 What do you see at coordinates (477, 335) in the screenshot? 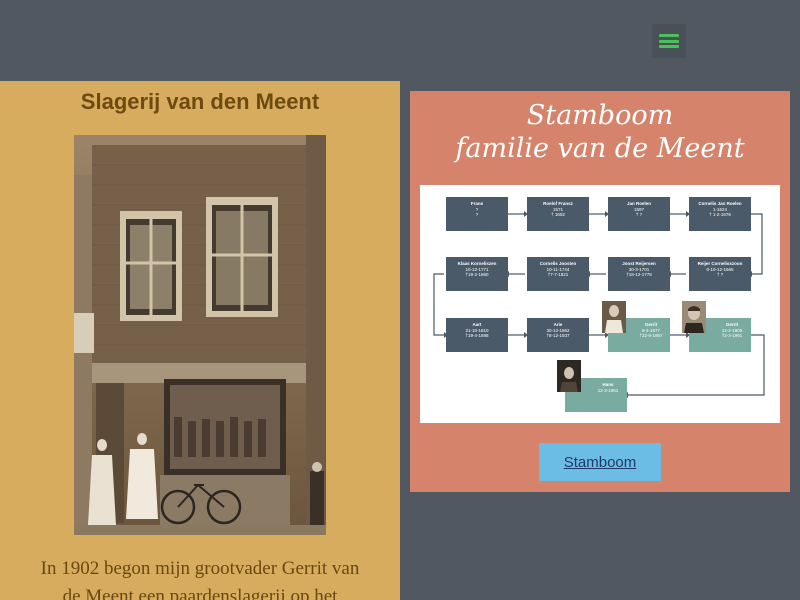
I see `tree-node: Aart 21-10-1810 †19-4-1898` at bounding box center [477, 335].